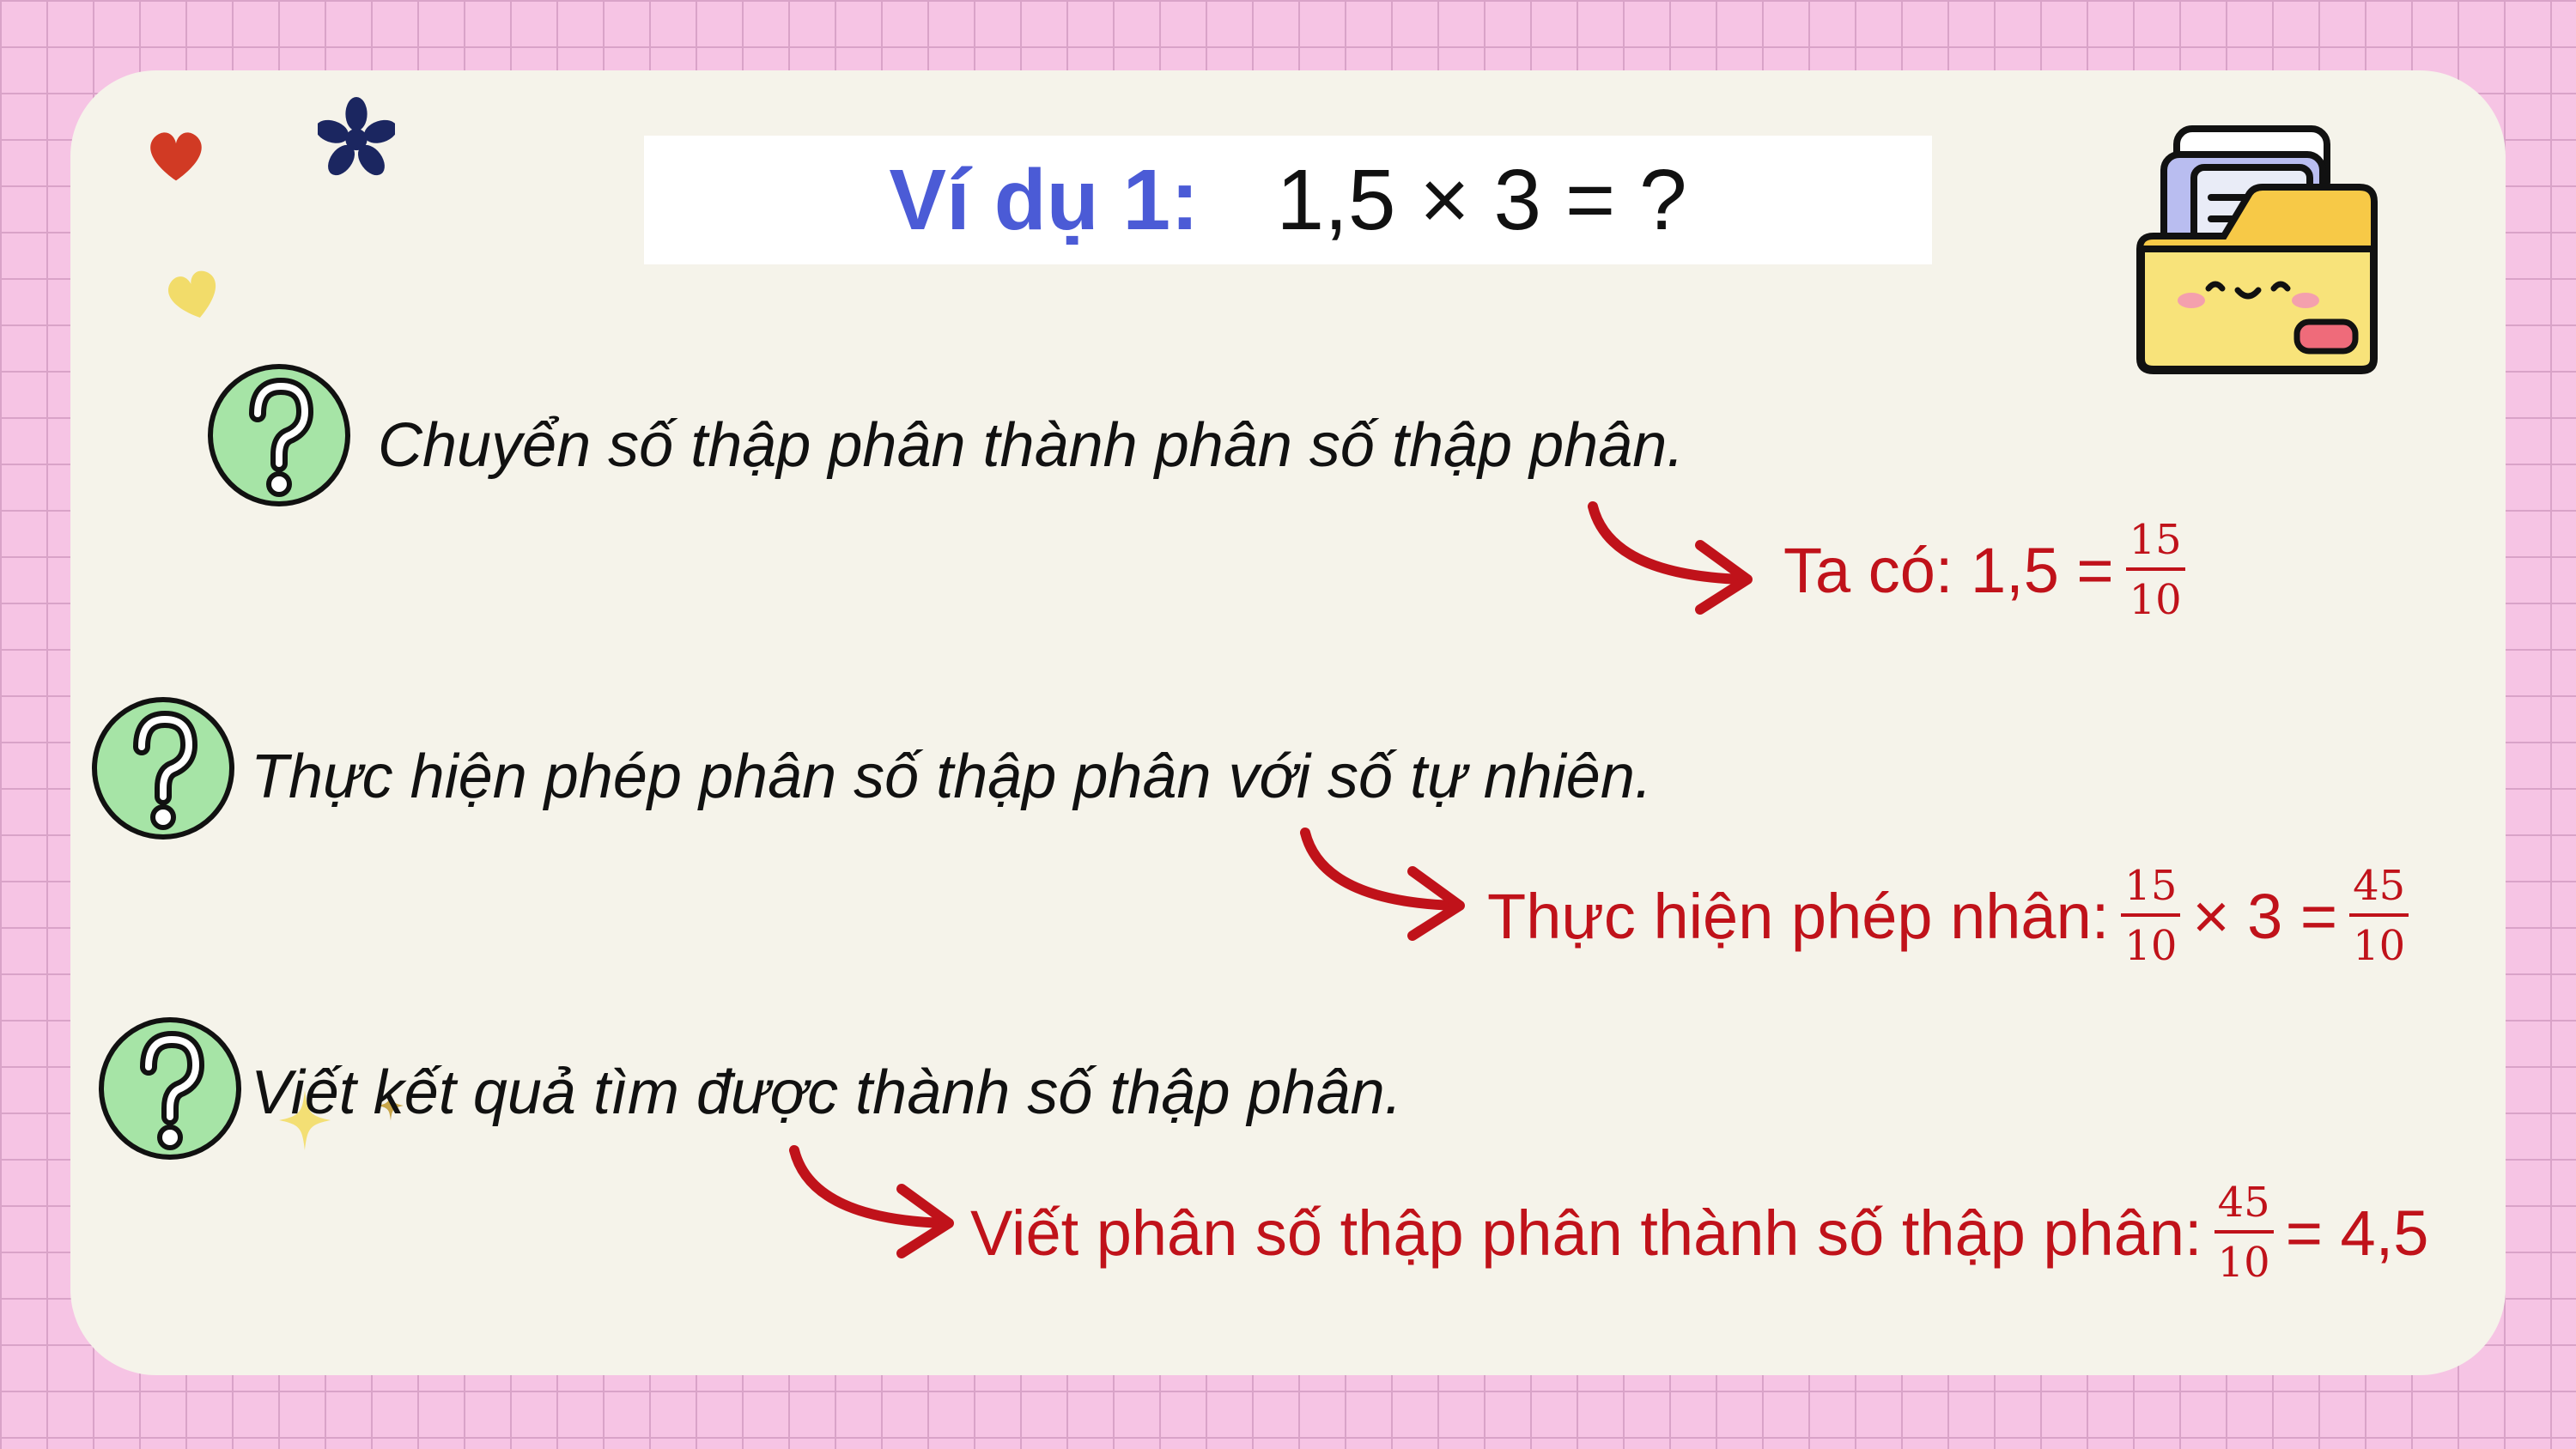 The width and height of the screenshot is (2576, 1449). What do you see at coordinates (176, 156) in the screenshot?
I see `red-heart-icon` at bounding box center [176, 156].